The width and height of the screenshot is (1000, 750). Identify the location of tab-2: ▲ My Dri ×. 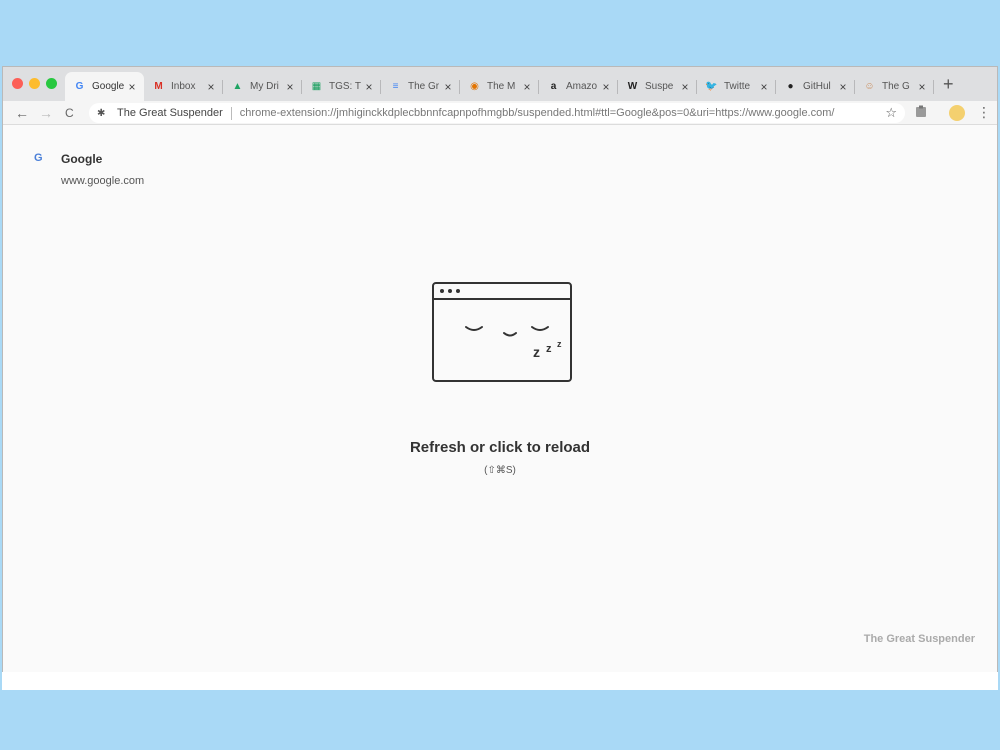
(262, 86).